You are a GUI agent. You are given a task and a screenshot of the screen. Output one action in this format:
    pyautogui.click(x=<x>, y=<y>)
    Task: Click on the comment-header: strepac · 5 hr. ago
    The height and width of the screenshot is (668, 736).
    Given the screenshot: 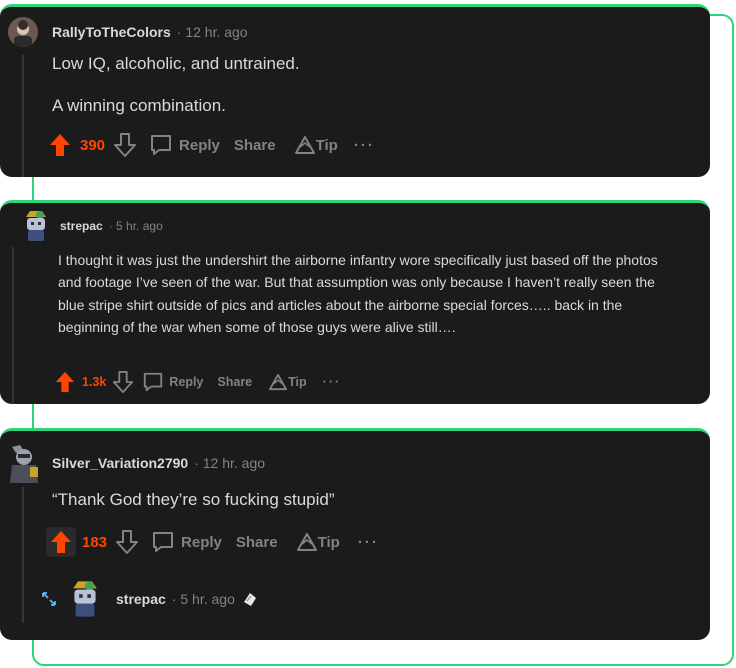 What is the action you would take?
    pyautogui.click(x=92, y=226)
    